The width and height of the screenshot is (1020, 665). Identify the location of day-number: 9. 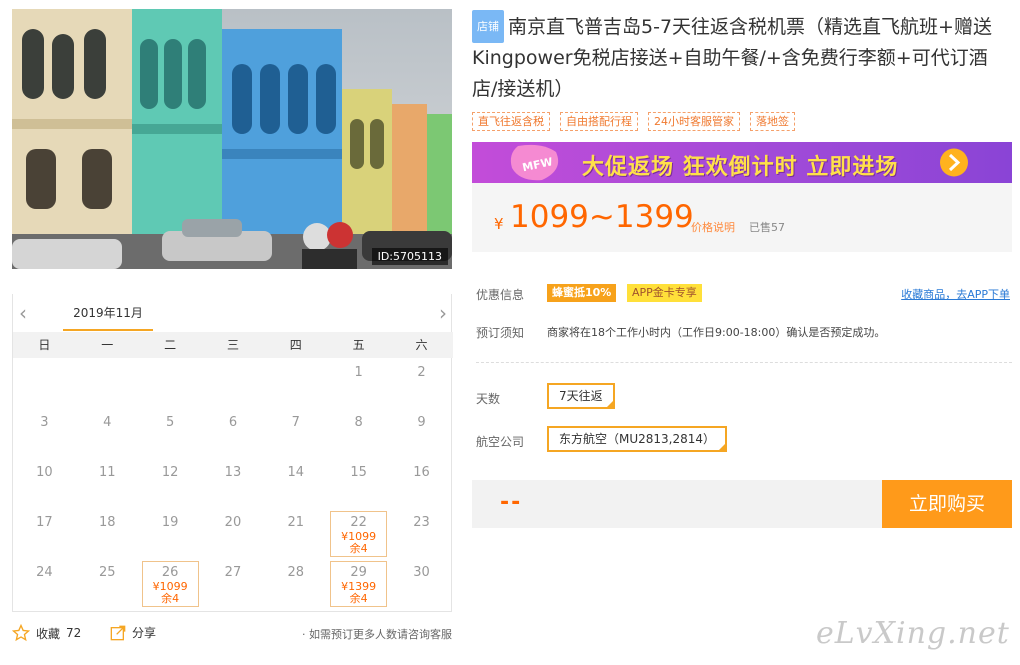
(421, 422).